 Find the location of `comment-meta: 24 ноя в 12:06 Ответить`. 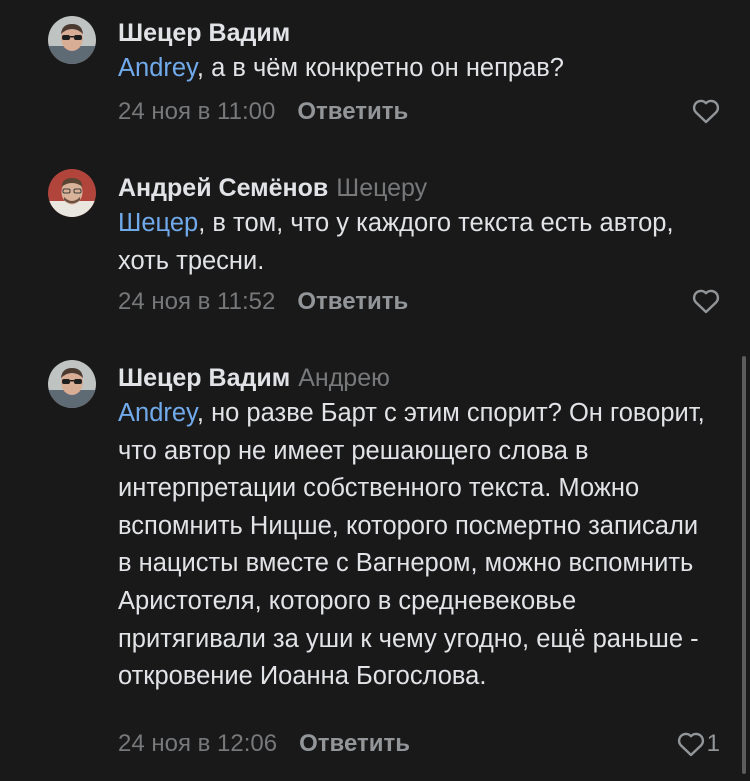

comment-meta: 24 ноя в 12:06 Ответить is located at coordinates (264, 744).